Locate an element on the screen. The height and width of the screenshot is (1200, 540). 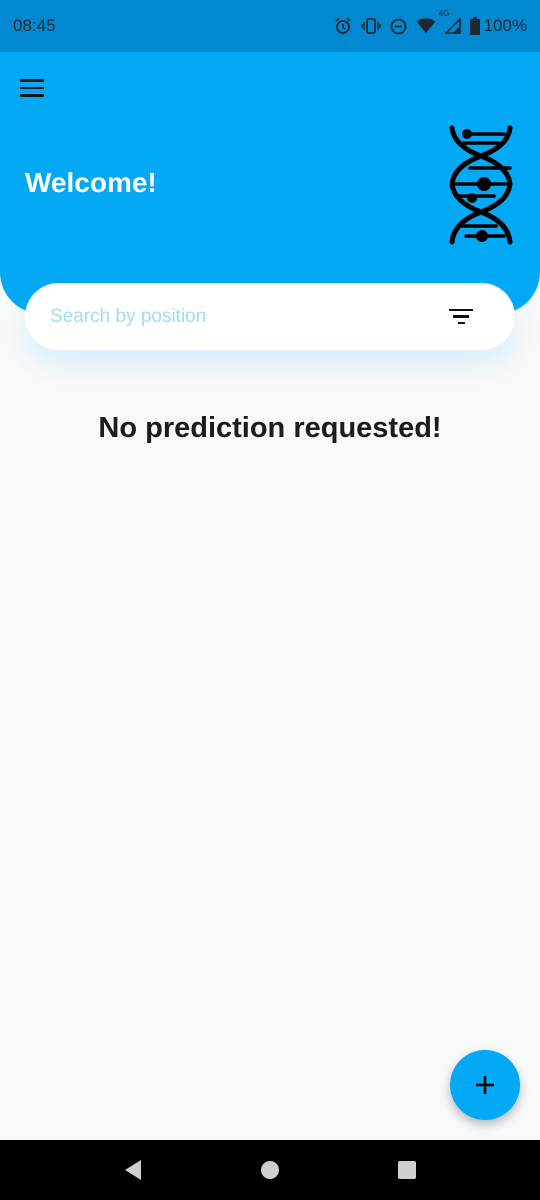
status-icons: 4G 100% is located at coordinates (430, 22).